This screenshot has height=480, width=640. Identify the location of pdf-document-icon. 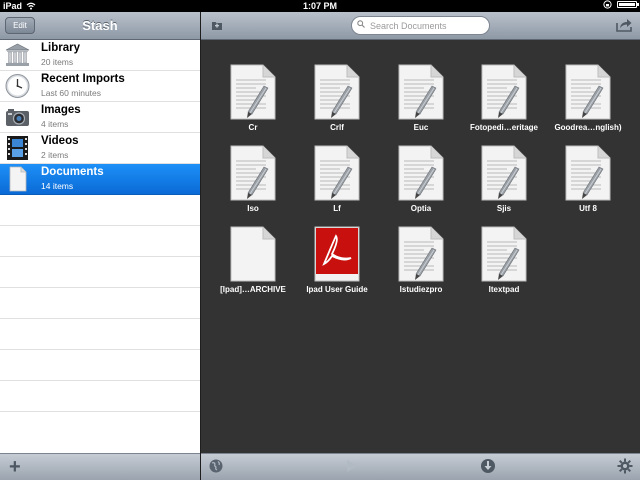
(337, 254).